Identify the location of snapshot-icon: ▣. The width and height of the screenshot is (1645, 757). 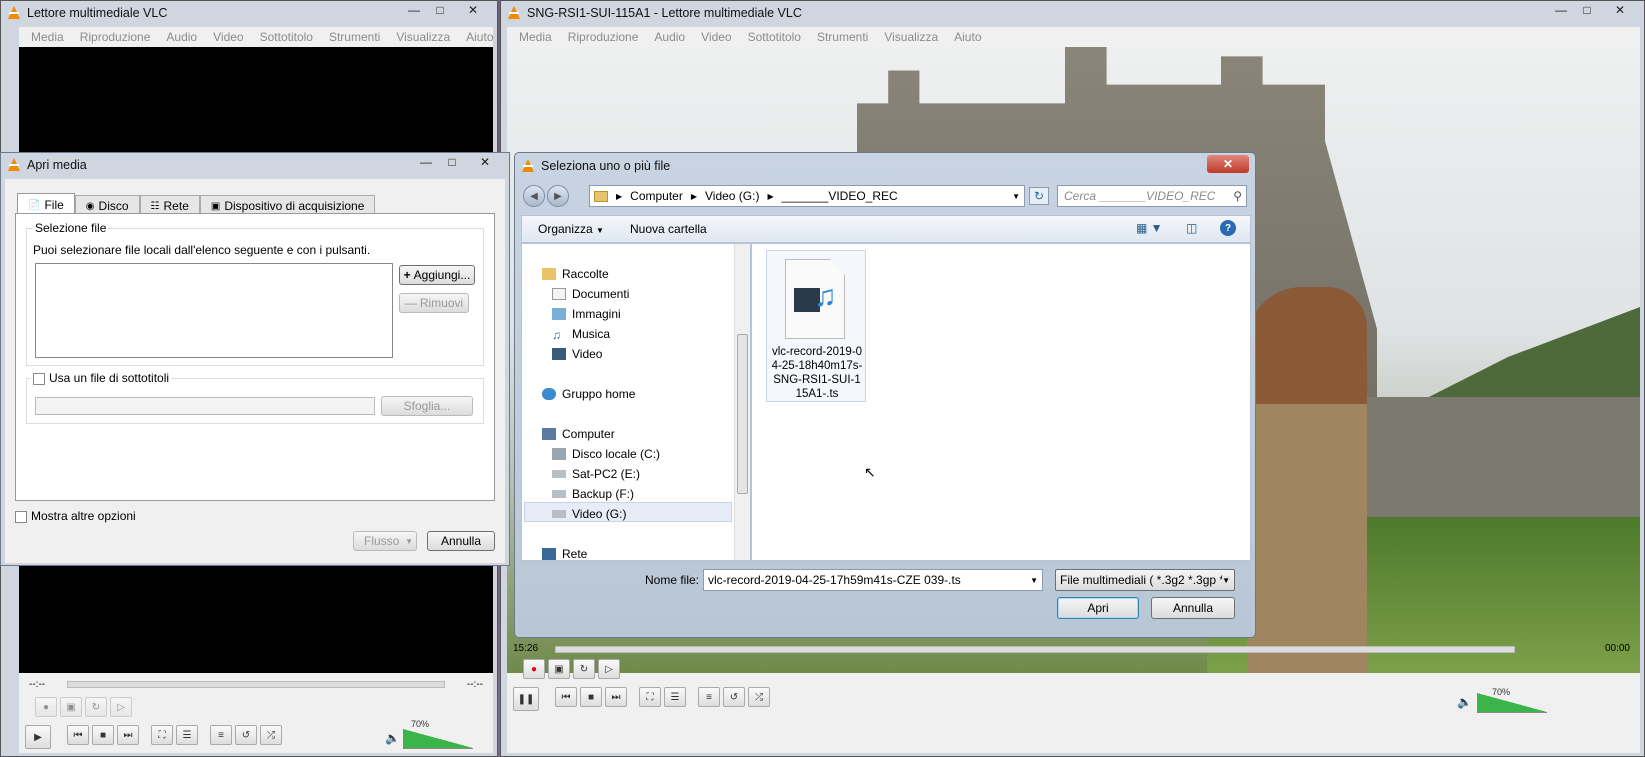
(559, 669).